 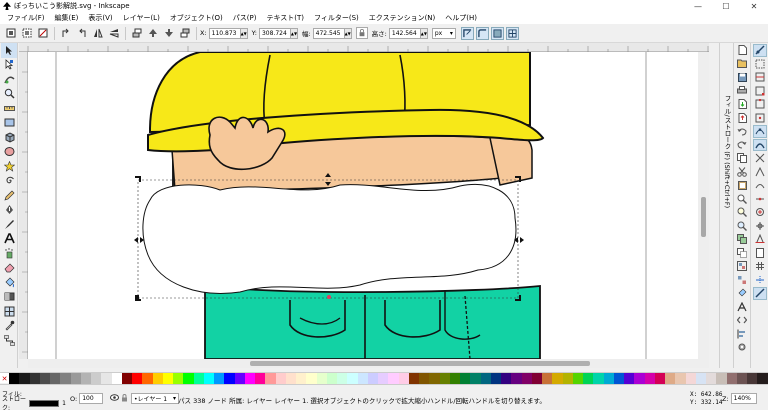 What do you see at coordinates (153, 33) in the screenshot?
I see `raise-icon` at bounding box center [153, 33].